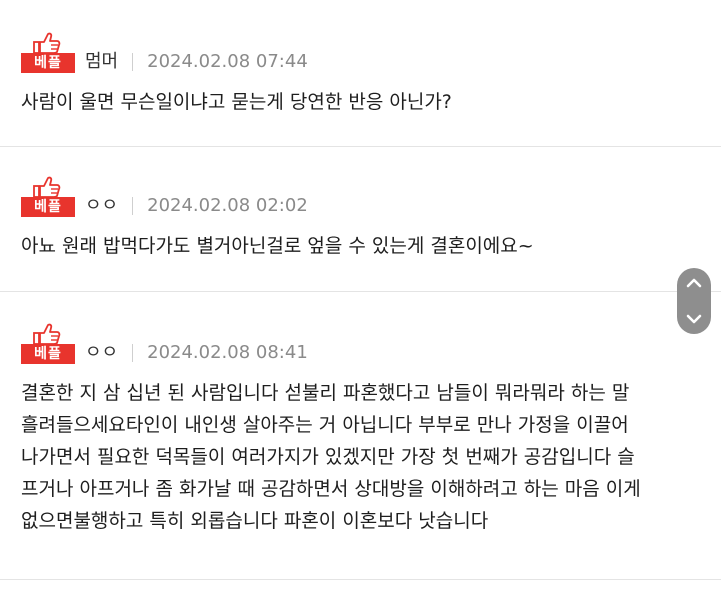 The image size is (721, 590). Describe the element at coordinates (227, 352) in the screenshot. I see `comment-timestamp: 2024.02.08 08:41` at that location.